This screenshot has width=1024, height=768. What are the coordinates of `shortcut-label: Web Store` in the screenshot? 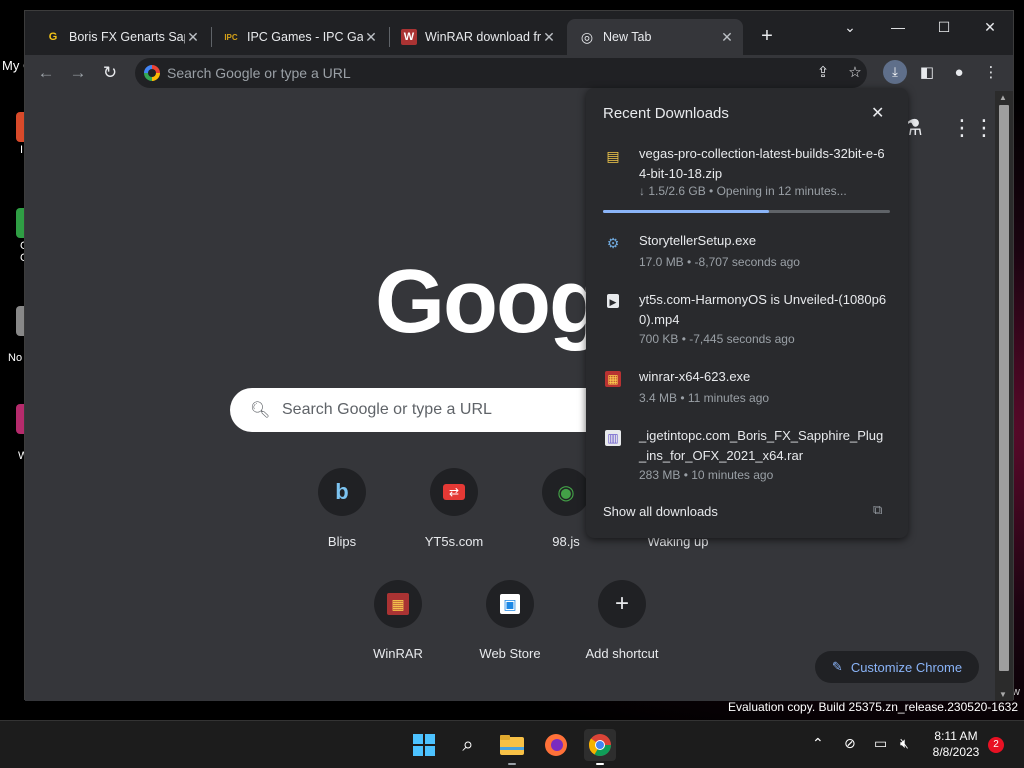 It's located at (510, 653).